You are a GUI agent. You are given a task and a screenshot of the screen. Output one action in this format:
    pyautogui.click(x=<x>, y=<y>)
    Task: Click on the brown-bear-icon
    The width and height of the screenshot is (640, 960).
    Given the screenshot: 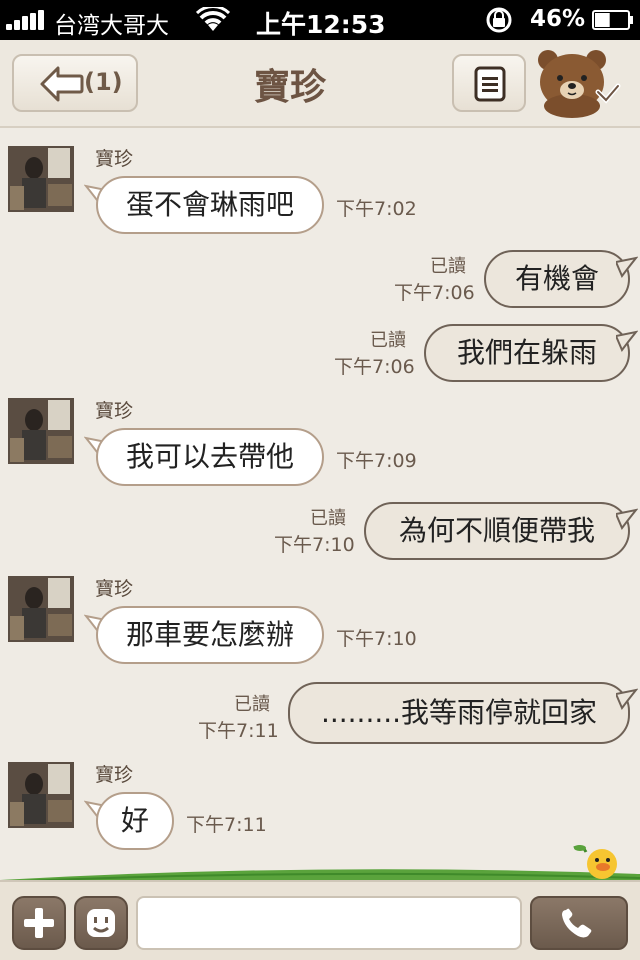 What is the action you would take?
    pyautogui.click(x=580, y=84)
    